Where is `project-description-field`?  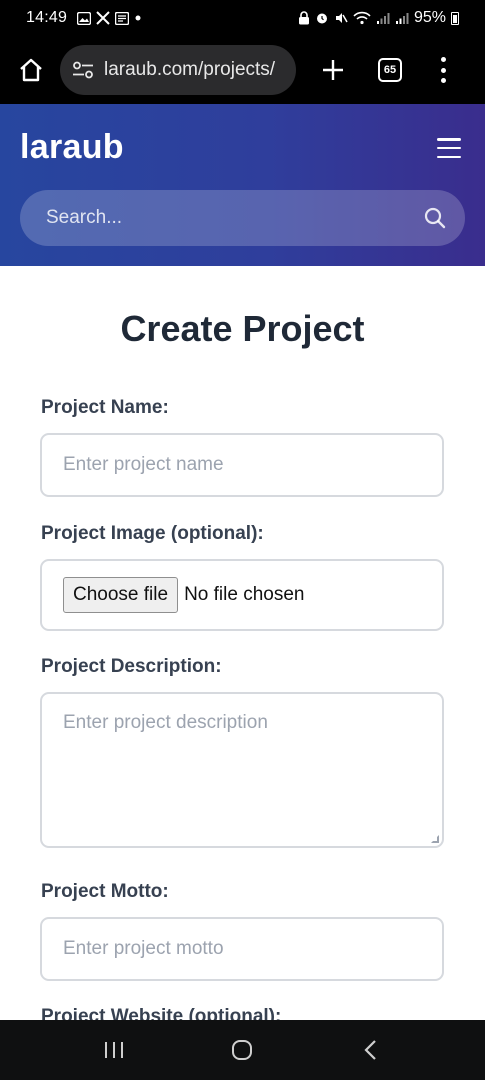 project-description-field is located at coordinates (242, 770).